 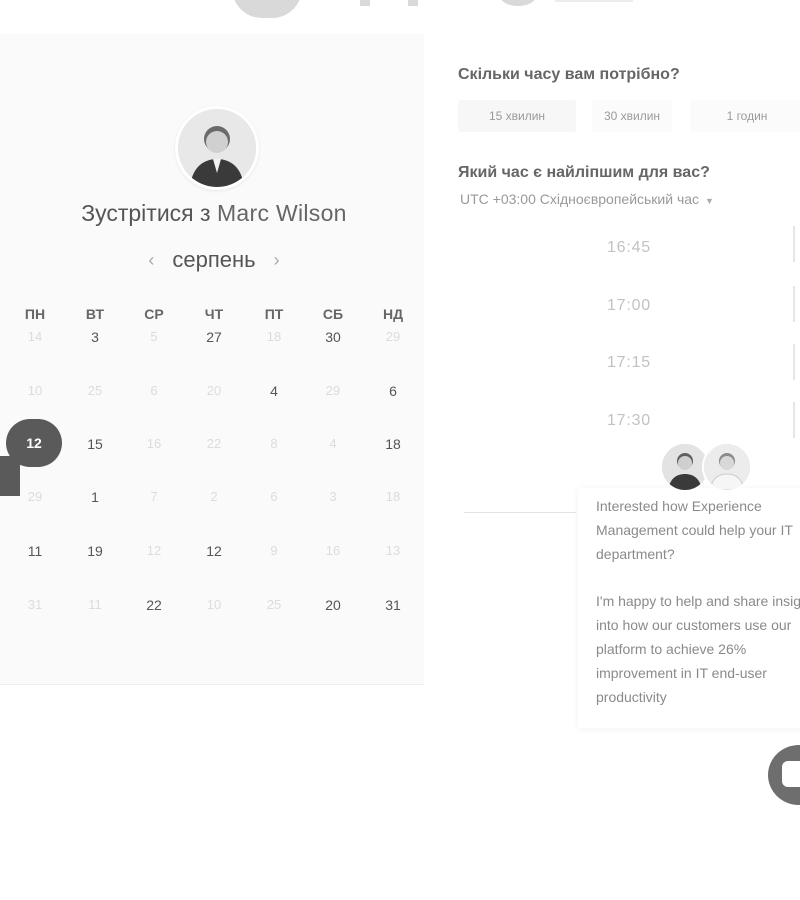 What do you see at coordinates (154, 496) in the screenshot?
I see `calendar-day: 7` at bounding box center [154, 496].